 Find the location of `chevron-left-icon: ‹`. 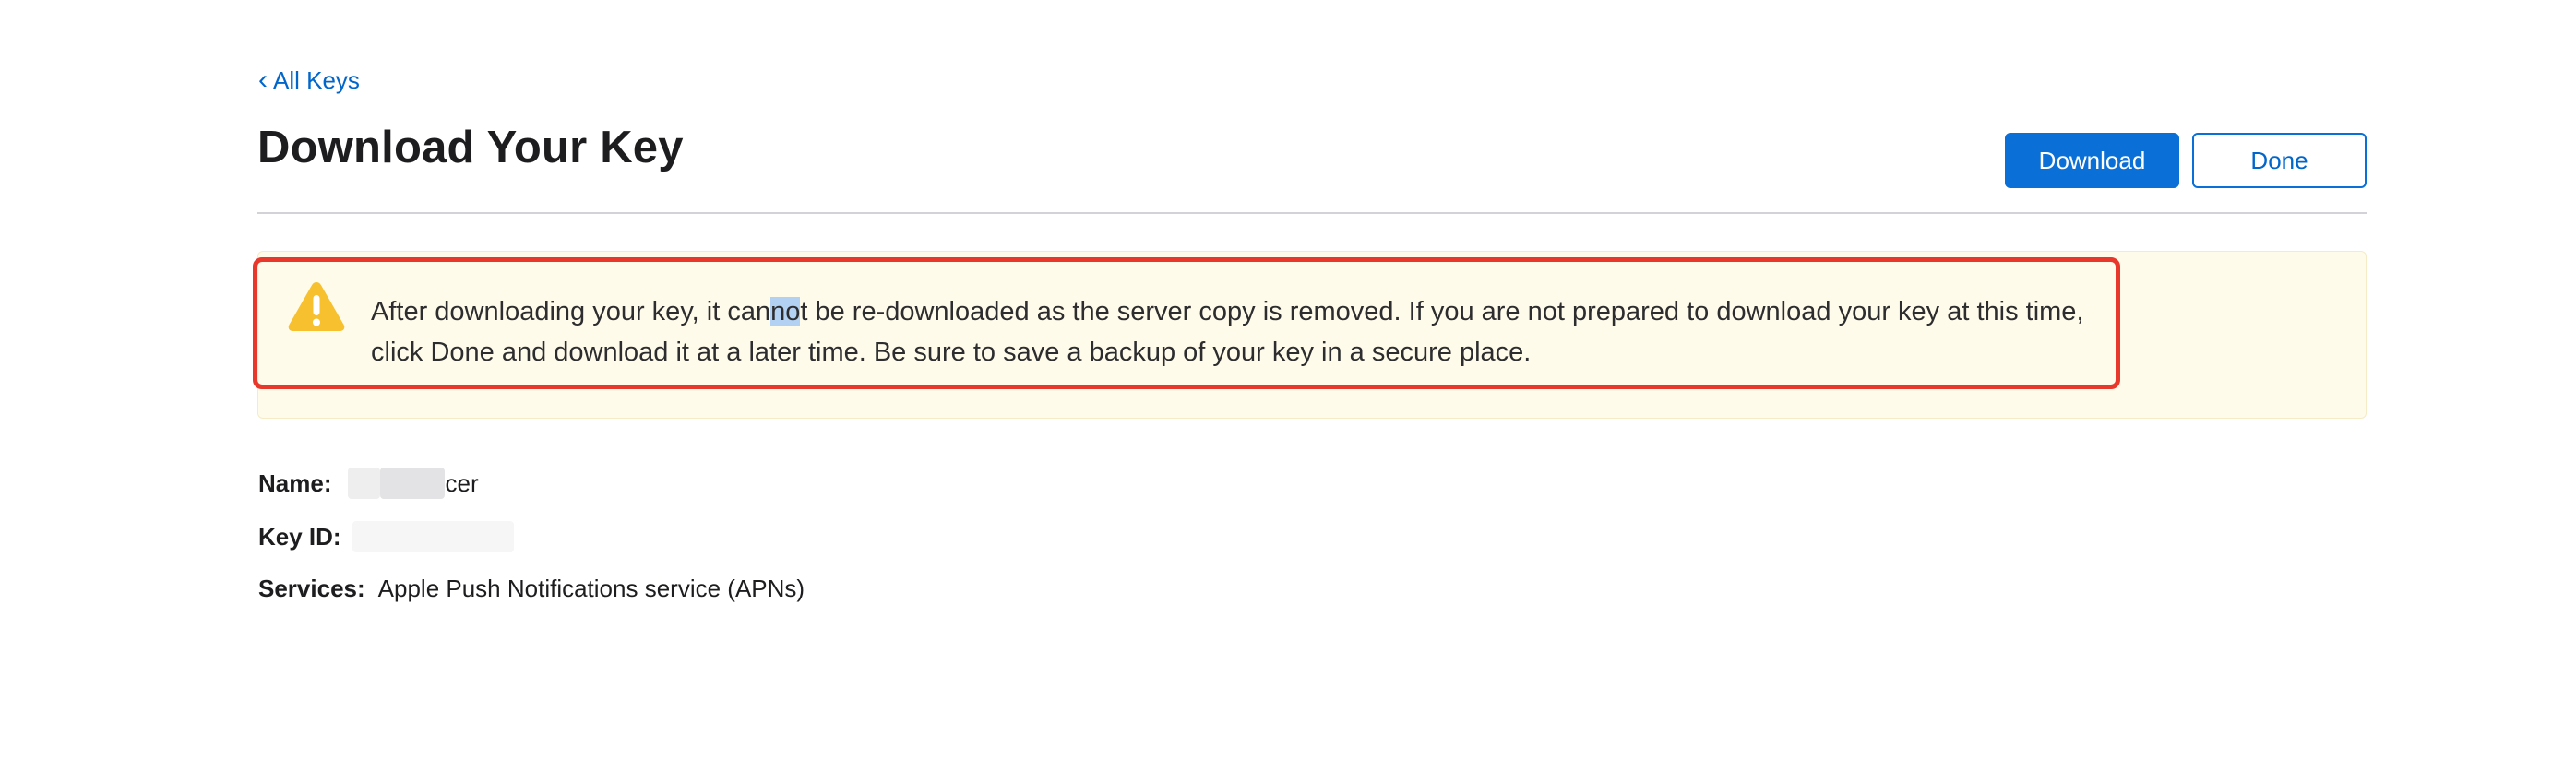

chevron-left-icon: ‹ is located at coordinates (263, 79).